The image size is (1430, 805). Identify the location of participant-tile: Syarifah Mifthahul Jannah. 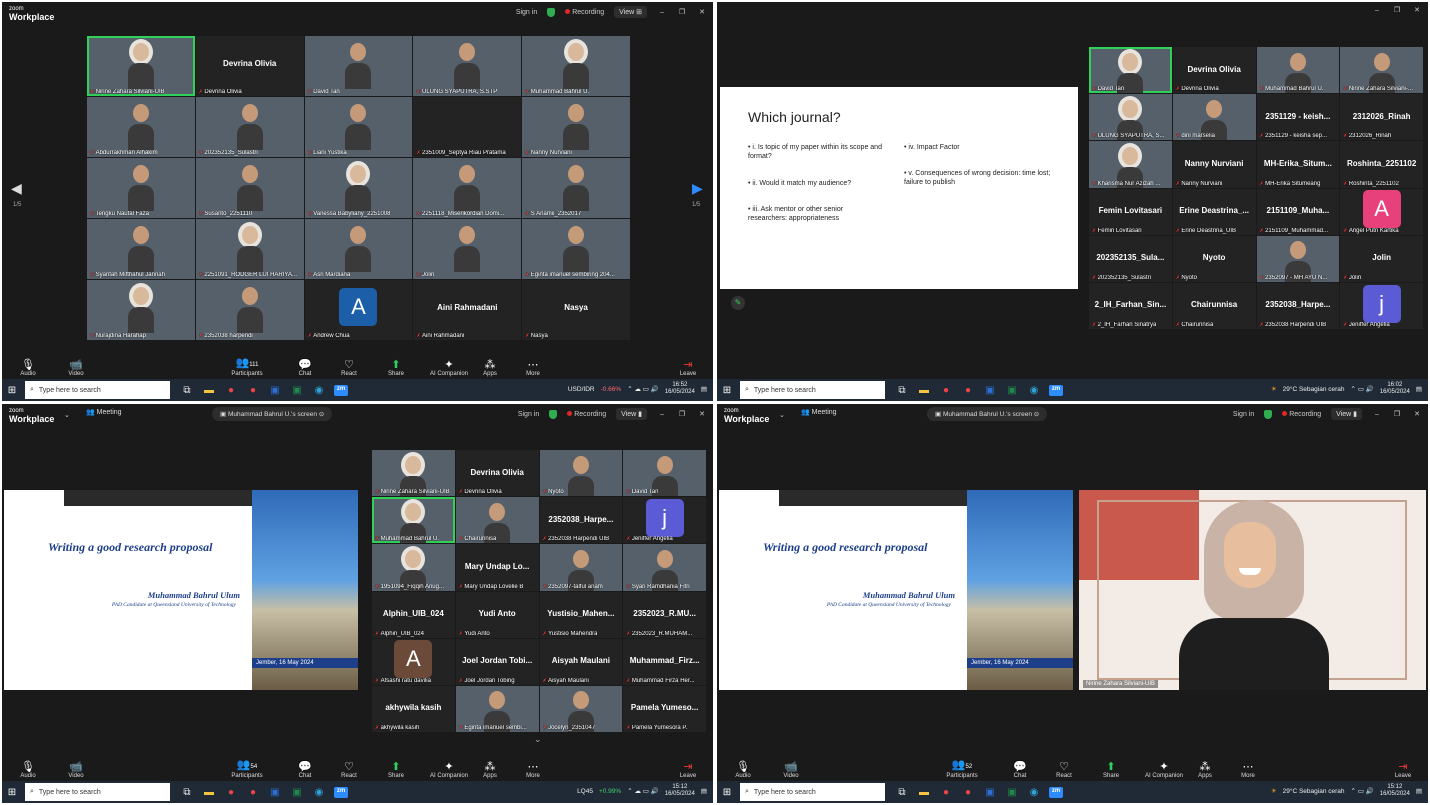
(141, 249).